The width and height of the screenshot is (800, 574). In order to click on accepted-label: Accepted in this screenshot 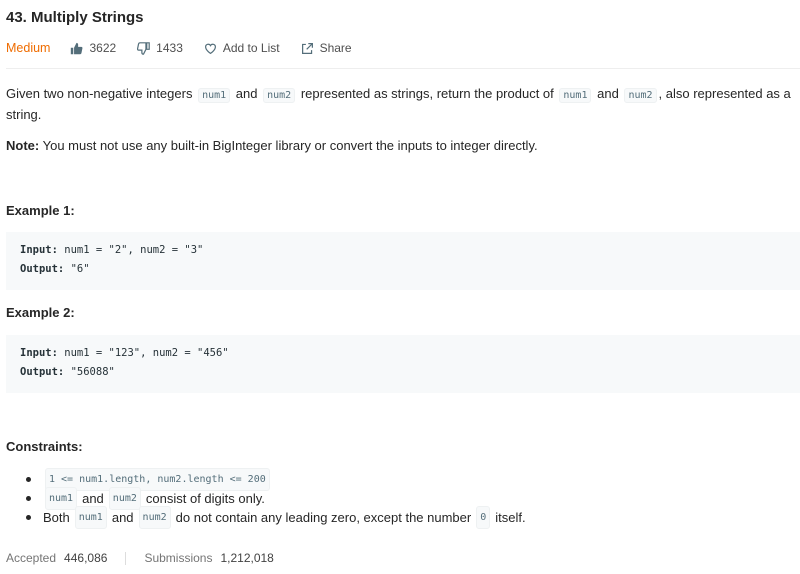, I will do `click(31, 558)`.